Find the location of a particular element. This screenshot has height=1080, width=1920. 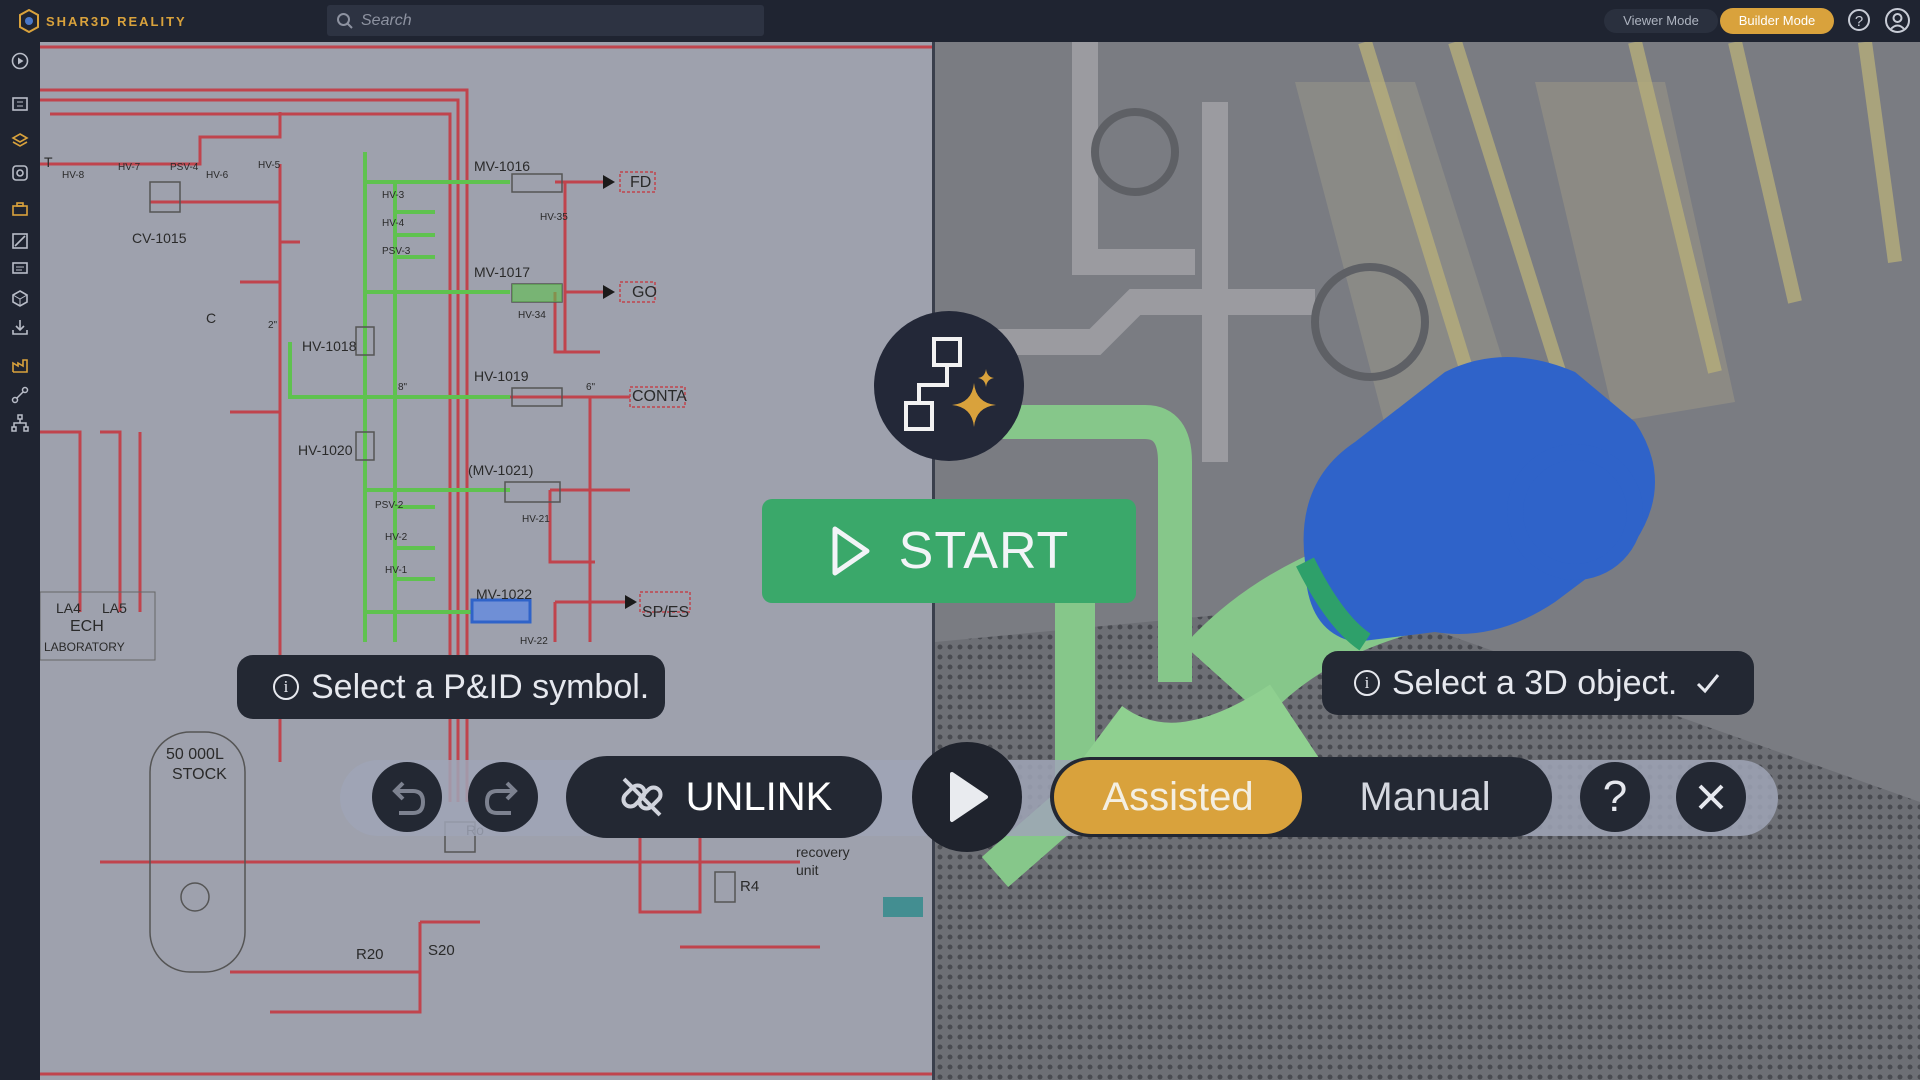

tag-hv-1: HV-1 is located at coordinates (396, 570).